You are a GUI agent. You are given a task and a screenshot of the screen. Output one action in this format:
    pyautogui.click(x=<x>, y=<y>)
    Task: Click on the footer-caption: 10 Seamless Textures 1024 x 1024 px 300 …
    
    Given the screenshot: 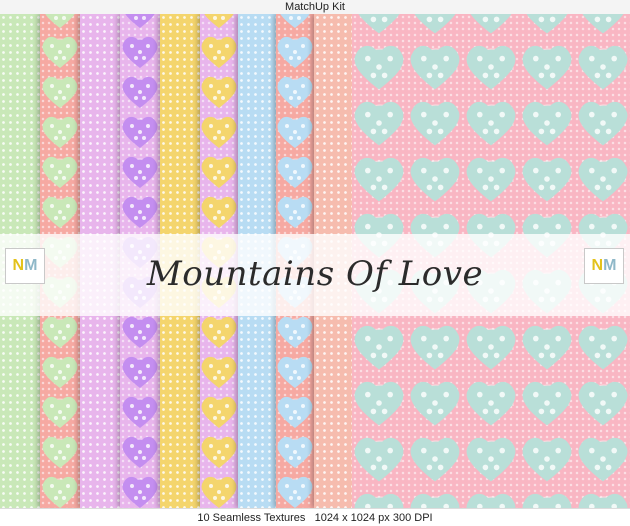 What is the action you would take?
    pyautogui.click(x=315, y=517)
    